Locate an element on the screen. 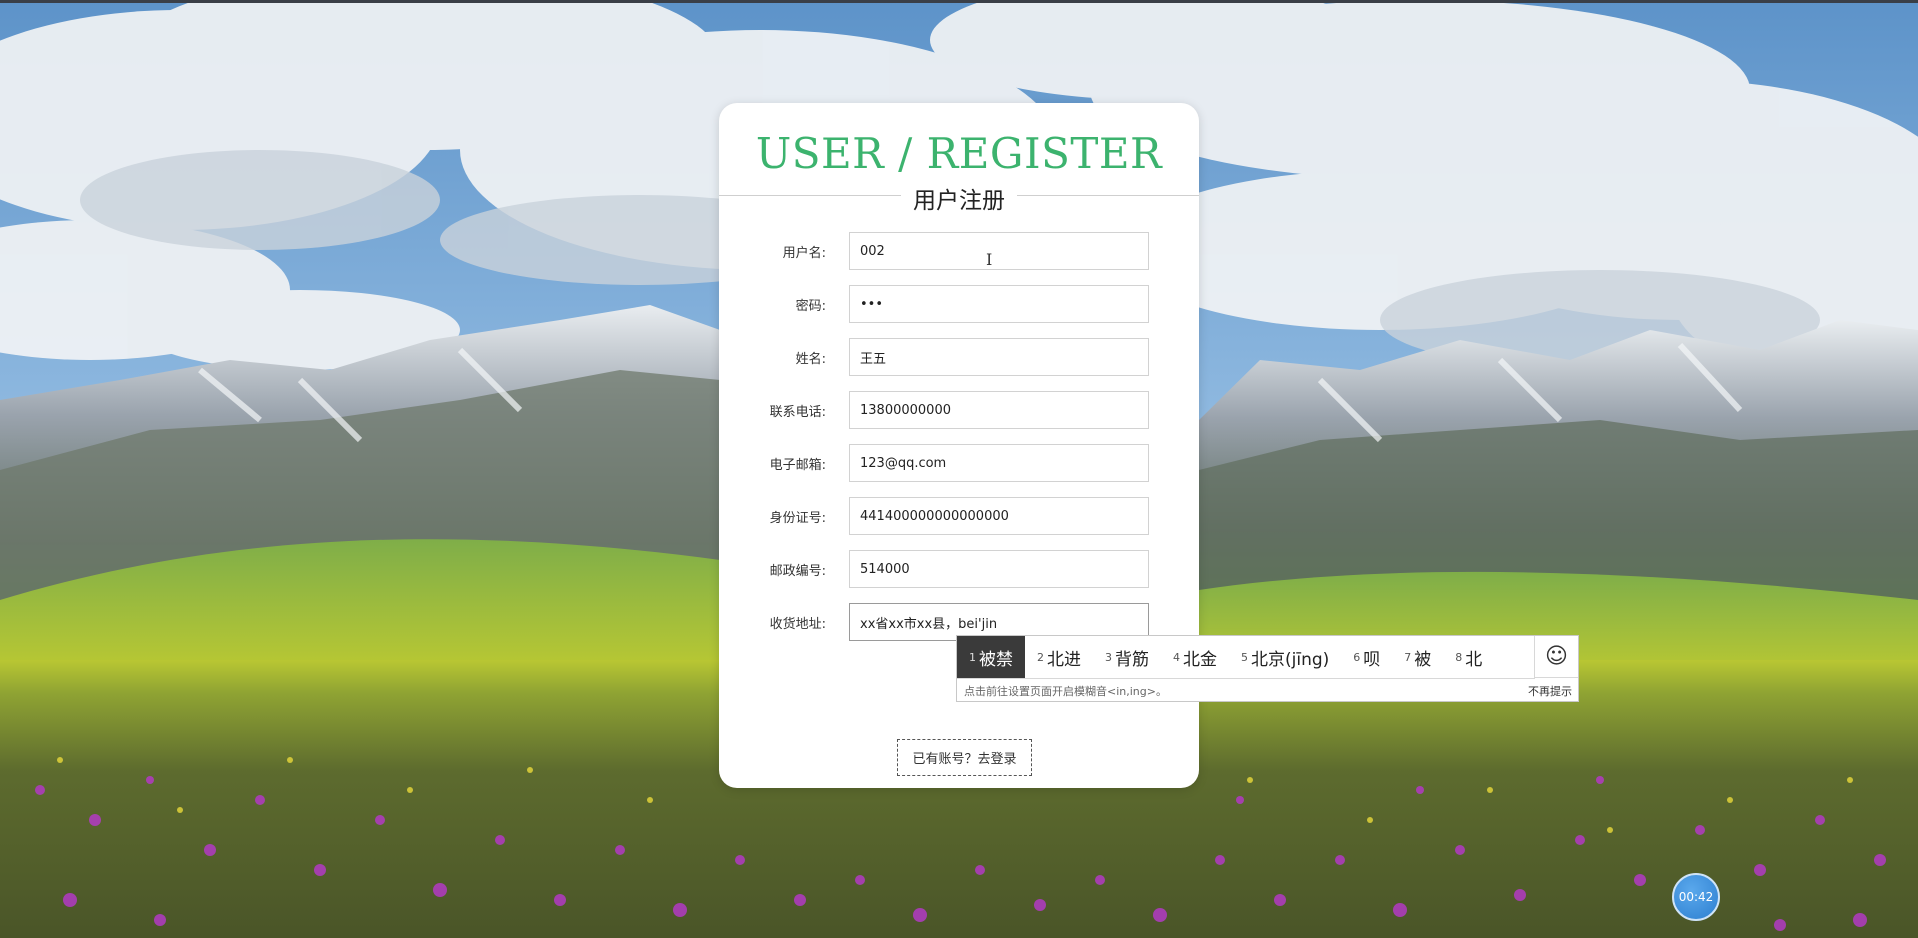 The image size is (1918, 938). candidate-number: 7 is located at coordinates (1408, 657).